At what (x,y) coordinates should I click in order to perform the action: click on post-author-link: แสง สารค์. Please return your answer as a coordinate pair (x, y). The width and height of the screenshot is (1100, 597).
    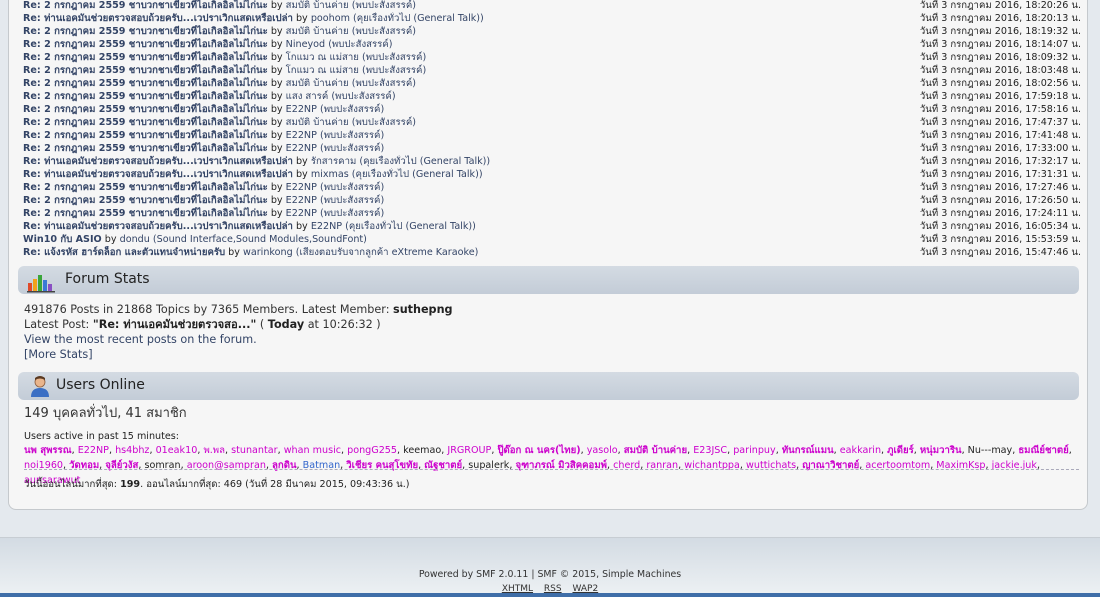
    Looking at the image, I should click on (307, 96).